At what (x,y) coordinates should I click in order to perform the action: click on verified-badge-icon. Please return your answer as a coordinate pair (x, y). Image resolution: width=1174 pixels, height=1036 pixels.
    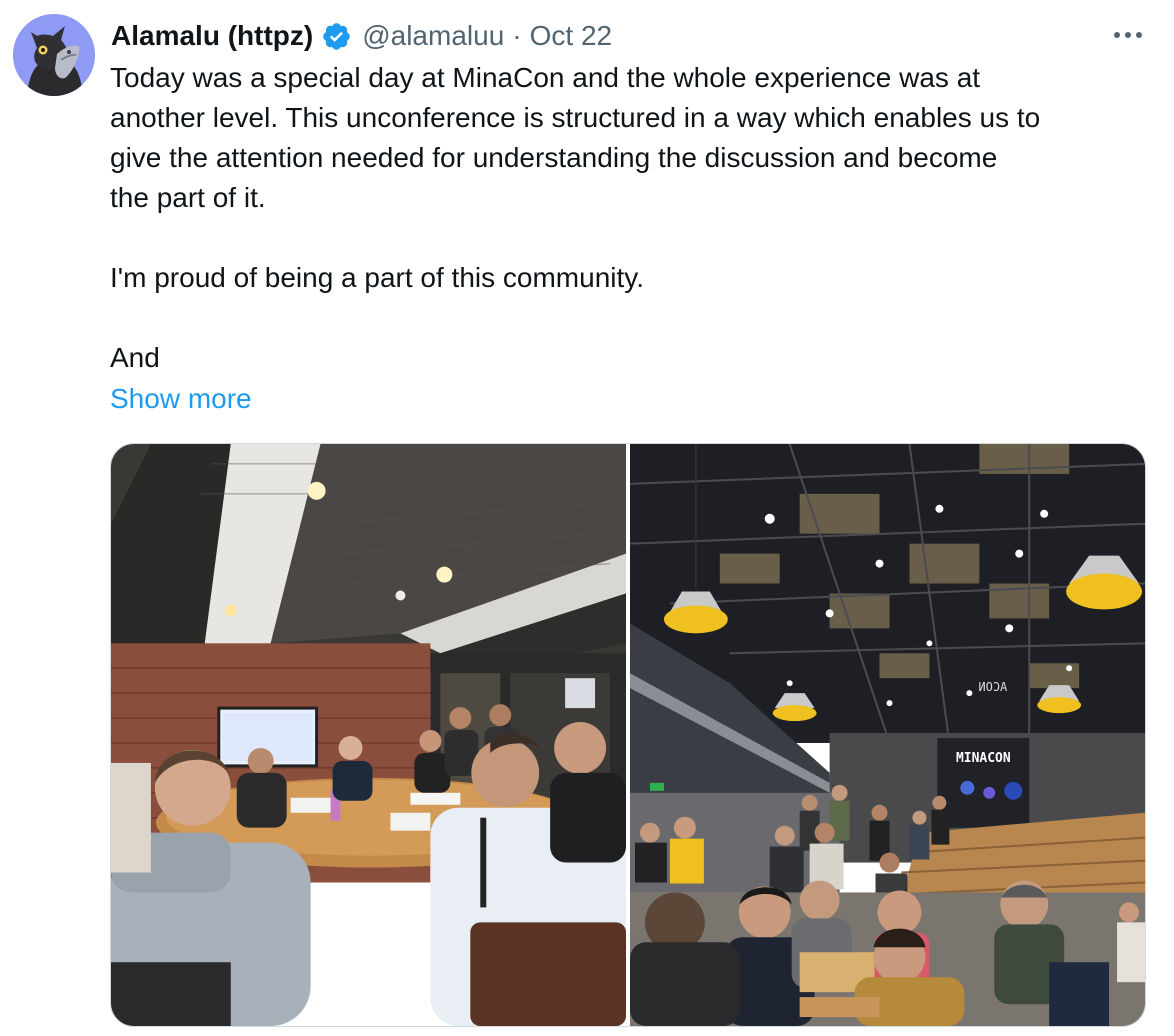
    Looking at the image, I should click on (336, 36).